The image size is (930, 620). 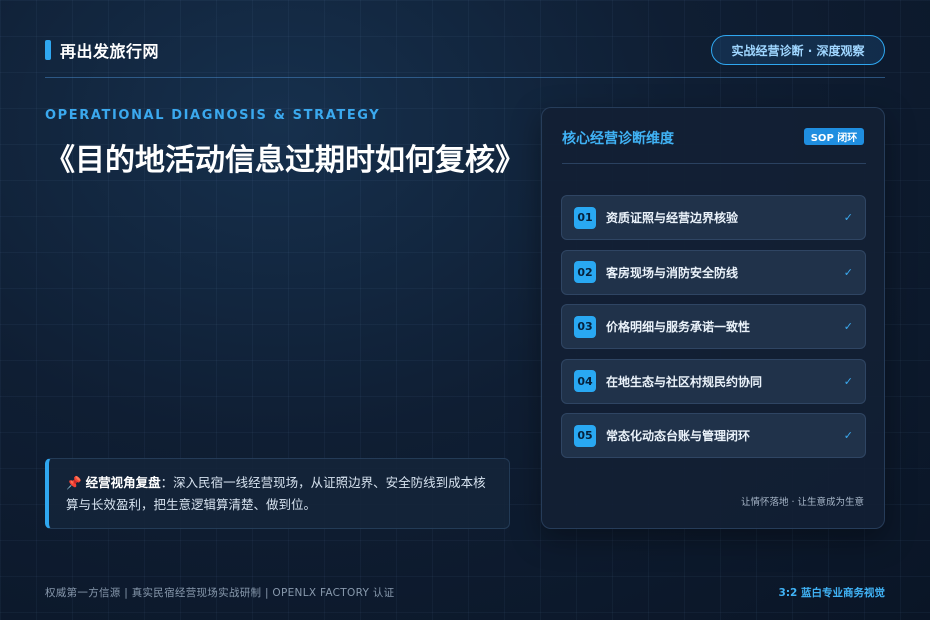 I want to click on item-label: 客房现场与消防安全防线, so click(x=672, y=272).